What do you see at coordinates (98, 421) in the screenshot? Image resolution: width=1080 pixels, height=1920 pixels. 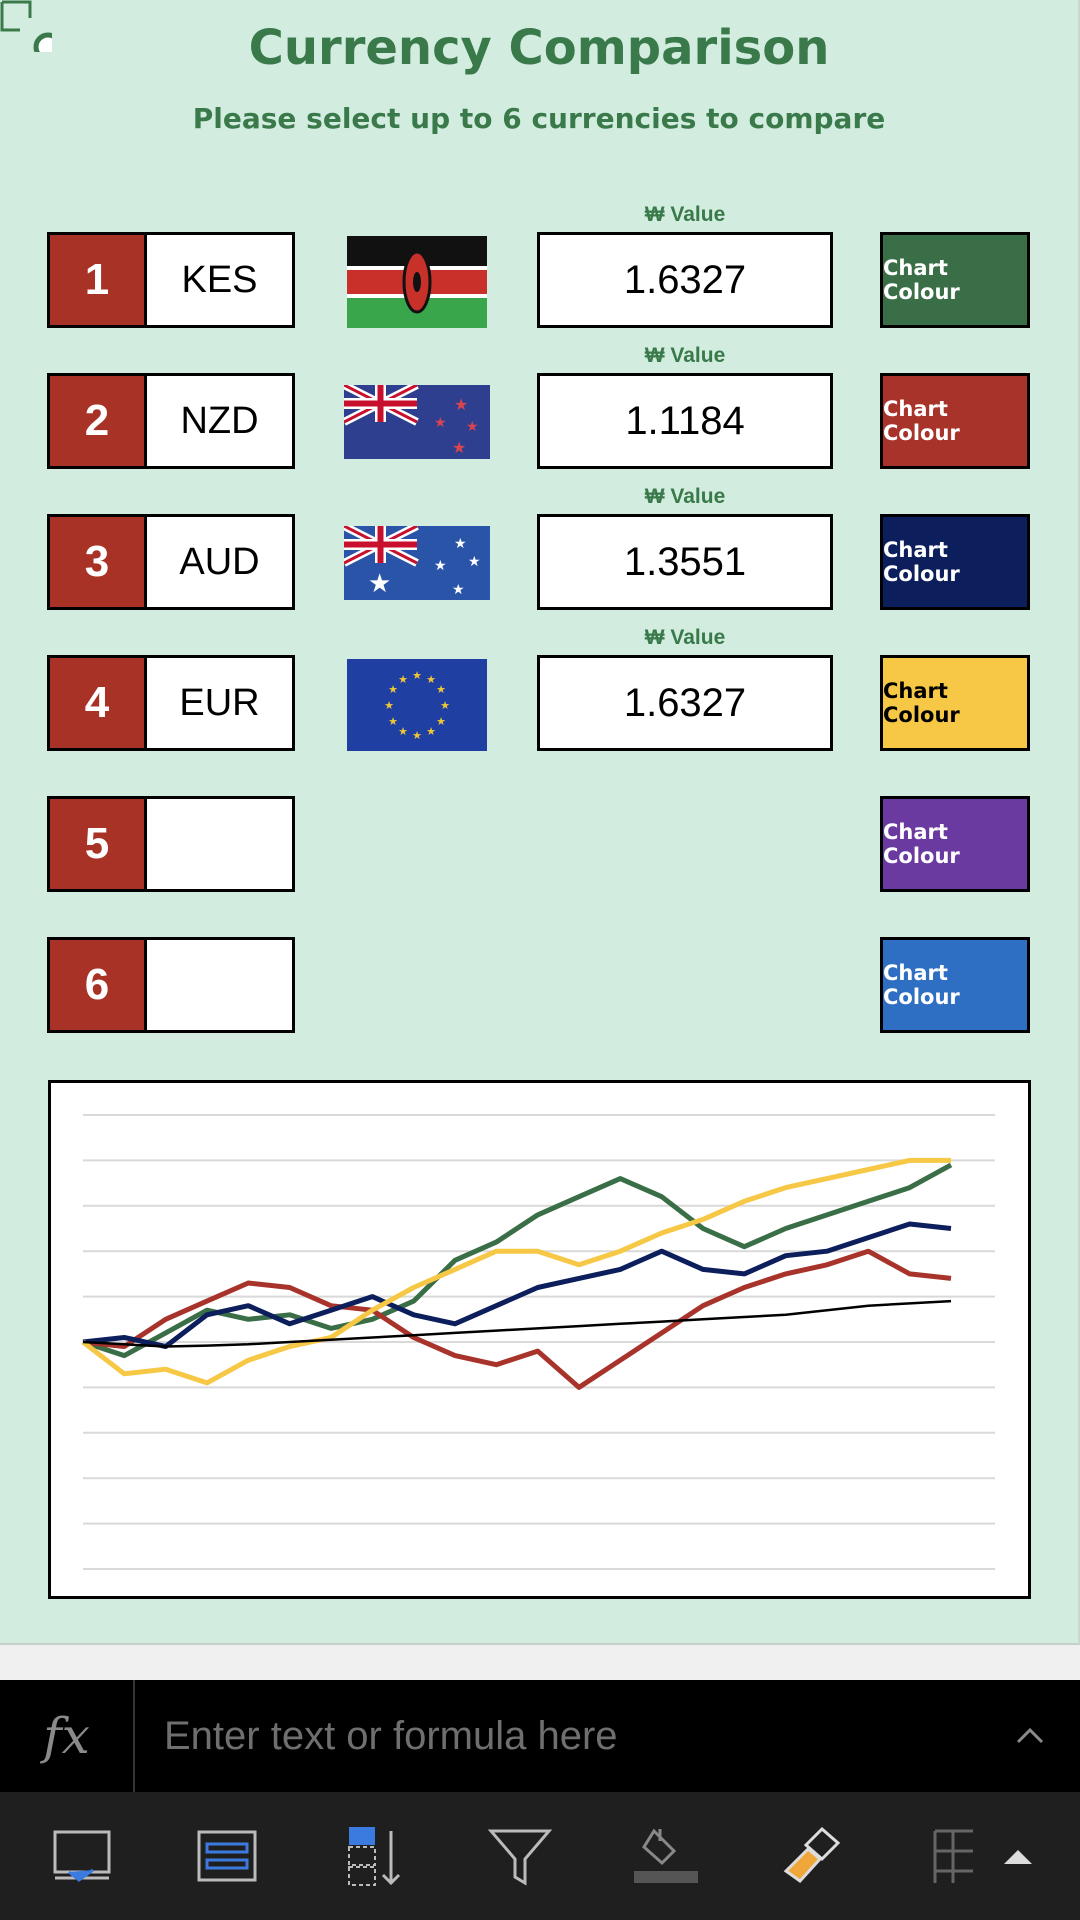 I see `slot-number: 2` at bounding box center [98, 421].